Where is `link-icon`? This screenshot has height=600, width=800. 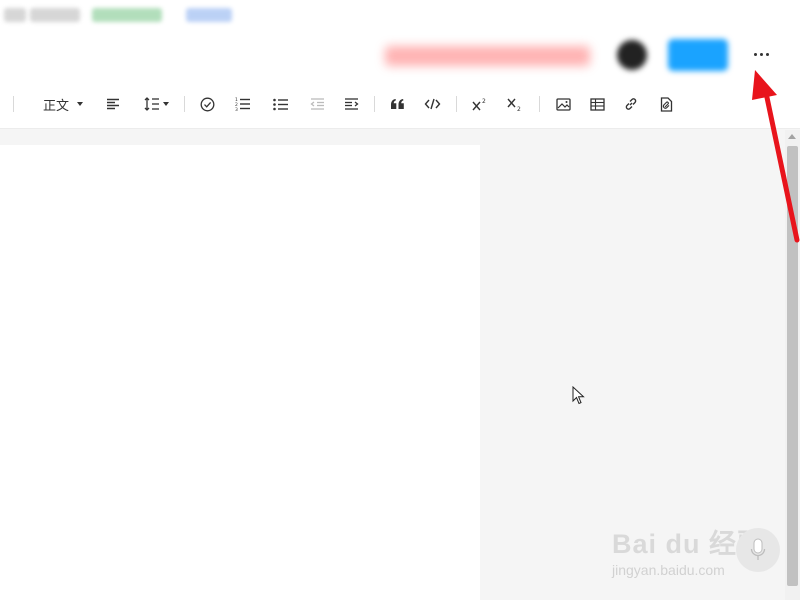
link-icon is located at coordinates (631, 104).